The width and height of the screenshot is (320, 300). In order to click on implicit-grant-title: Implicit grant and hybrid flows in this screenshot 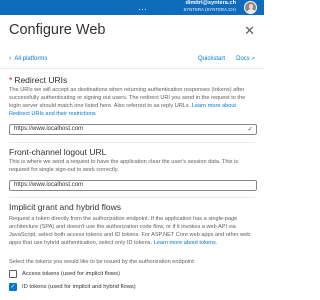, I will do `click(65, 207)`.